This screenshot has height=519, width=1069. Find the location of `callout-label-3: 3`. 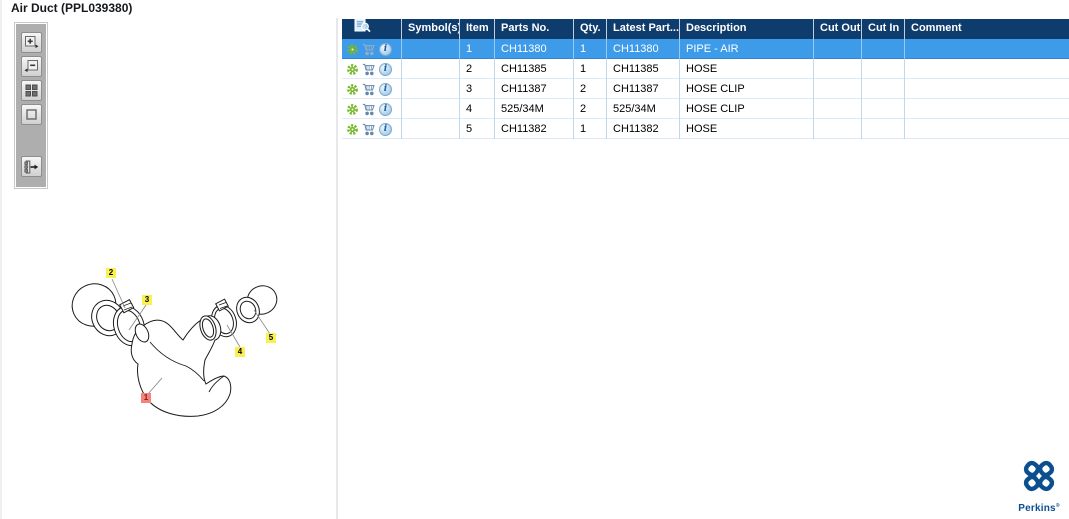

callout-label-3: 3 is located at coordinates (147, 300).